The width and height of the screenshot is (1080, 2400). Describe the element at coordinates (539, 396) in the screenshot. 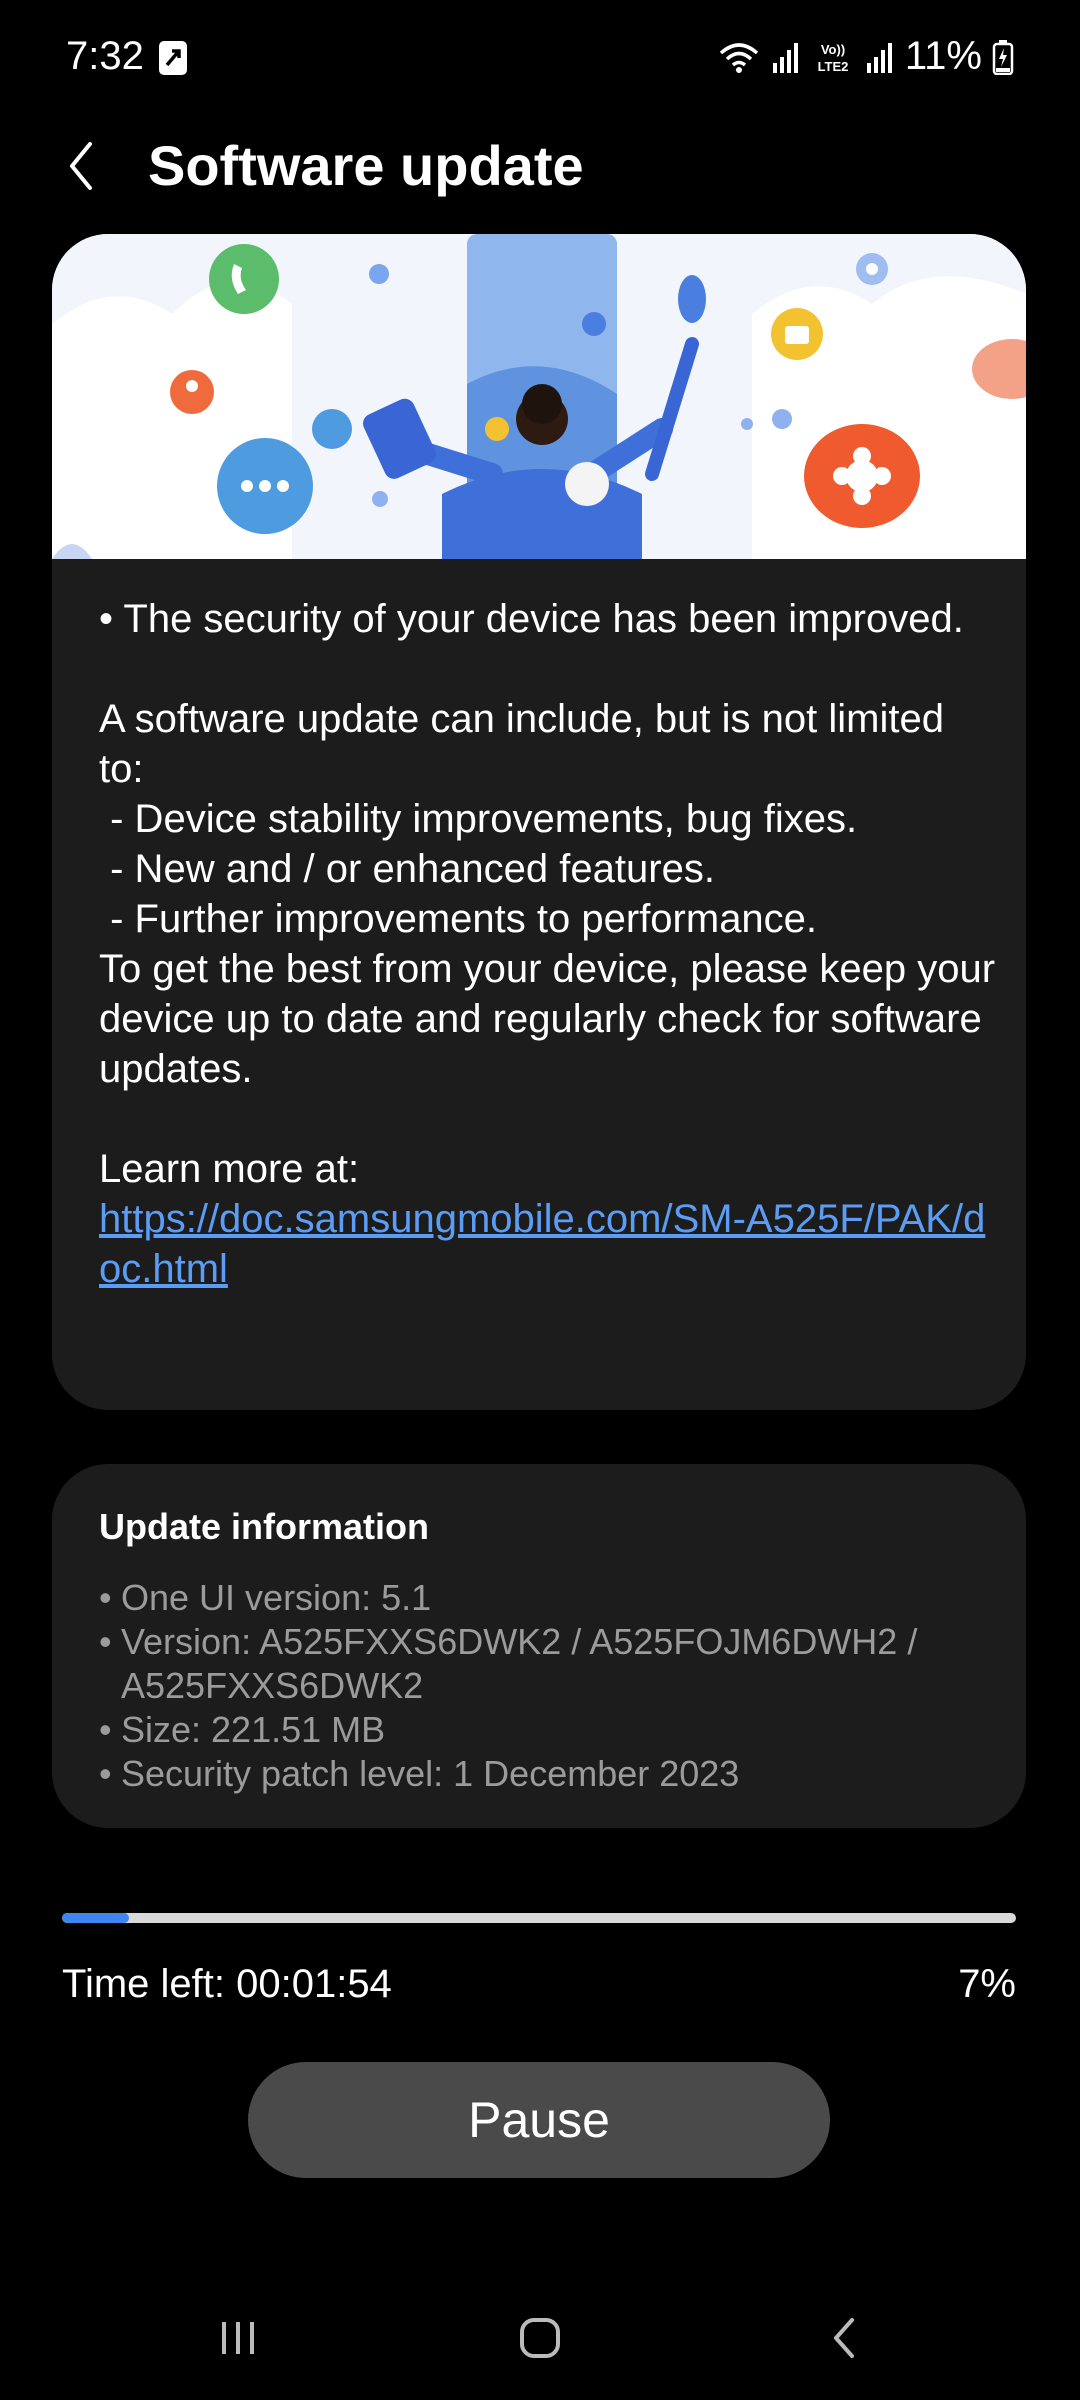

I see `hero-illustration` at that location.